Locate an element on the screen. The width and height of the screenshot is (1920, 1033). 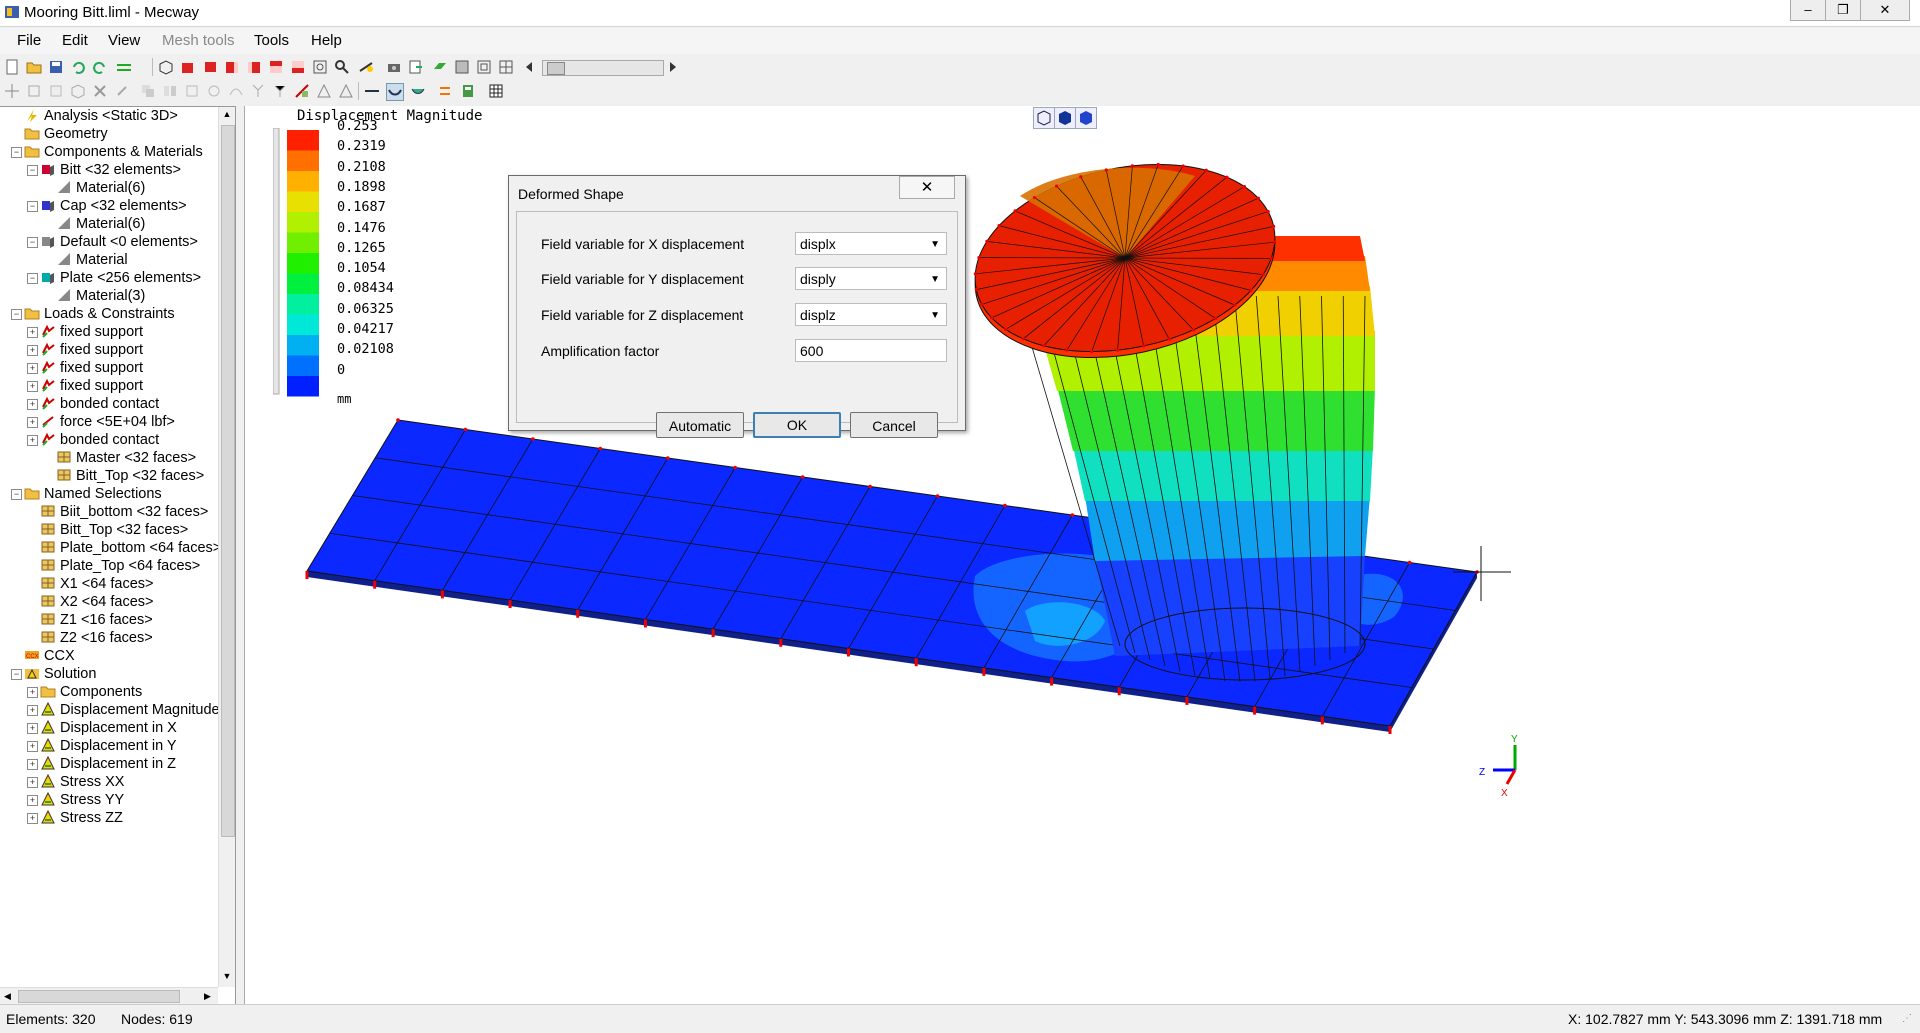
tetra-icon is located at coordinates (346, 91).